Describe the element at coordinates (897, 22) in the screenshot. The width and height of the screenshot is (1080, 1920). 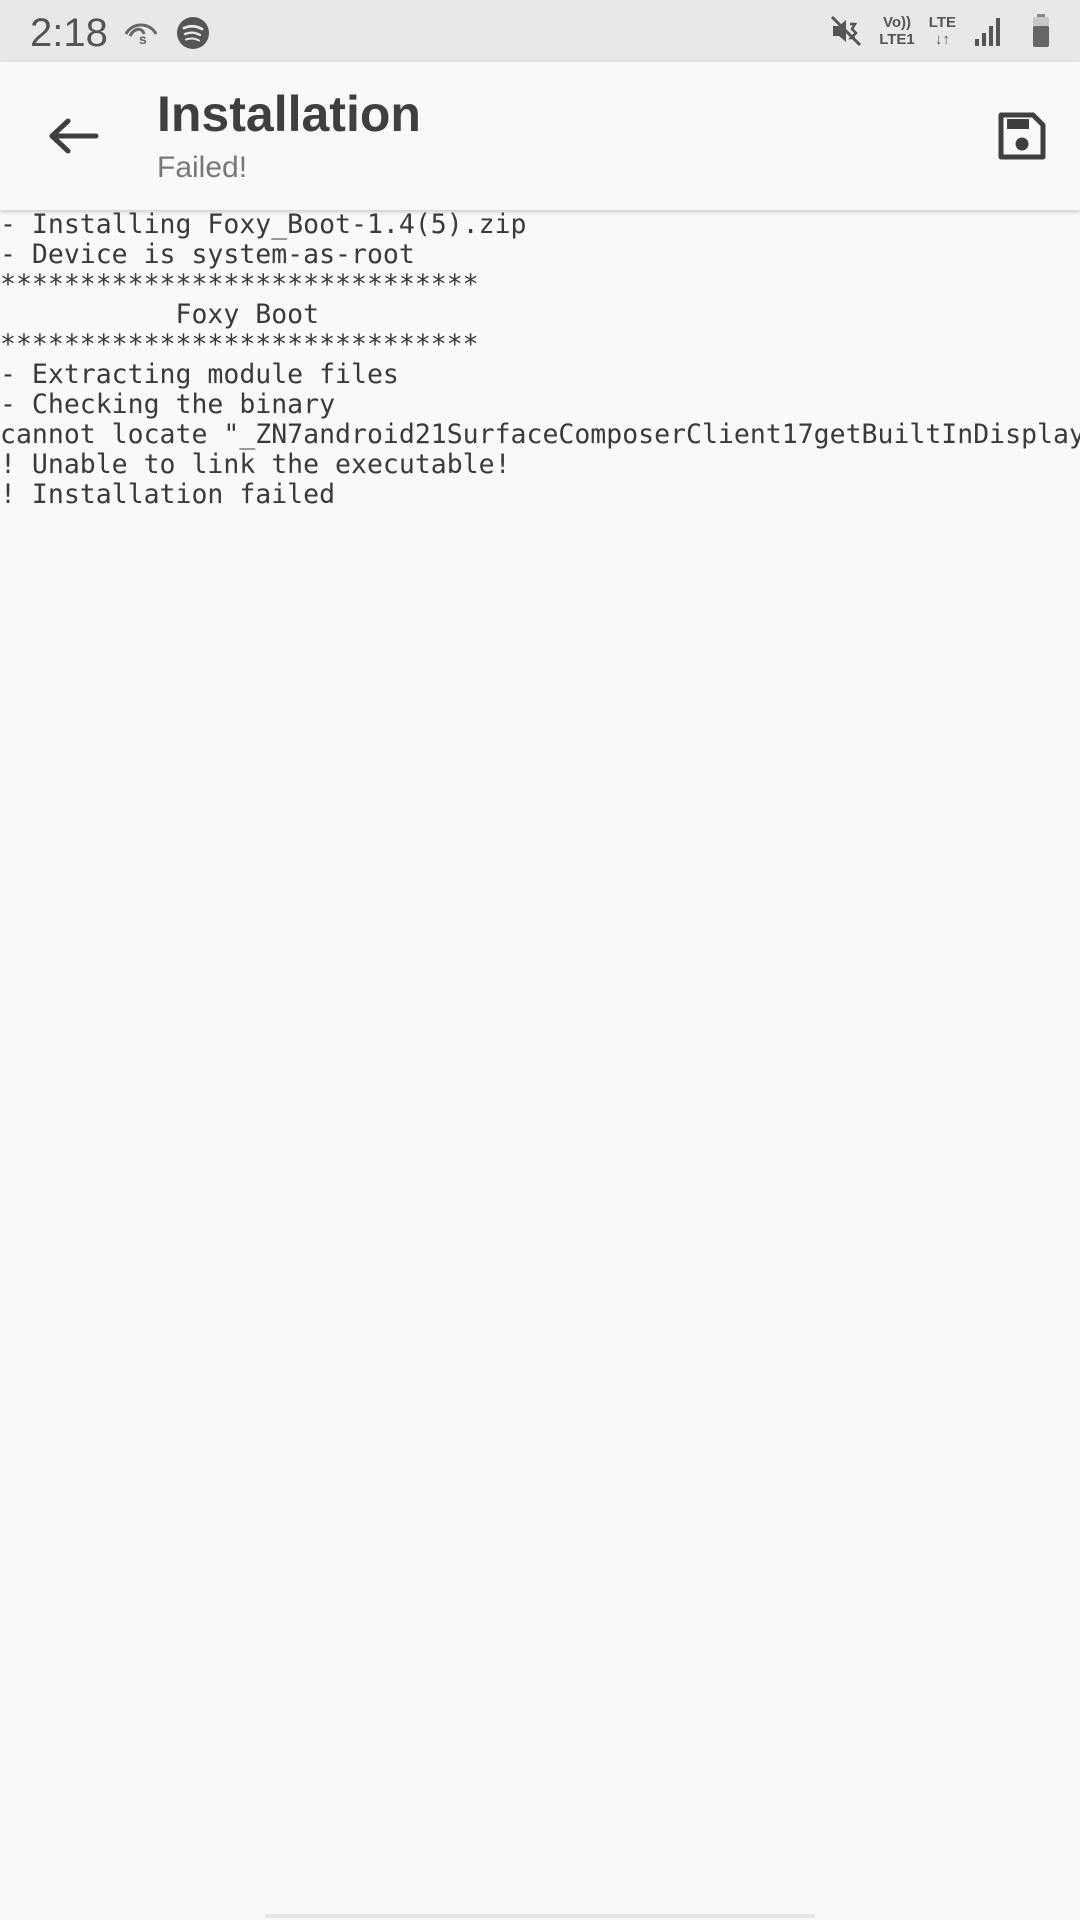
I see `volte-top-label: Vo))` at that location.